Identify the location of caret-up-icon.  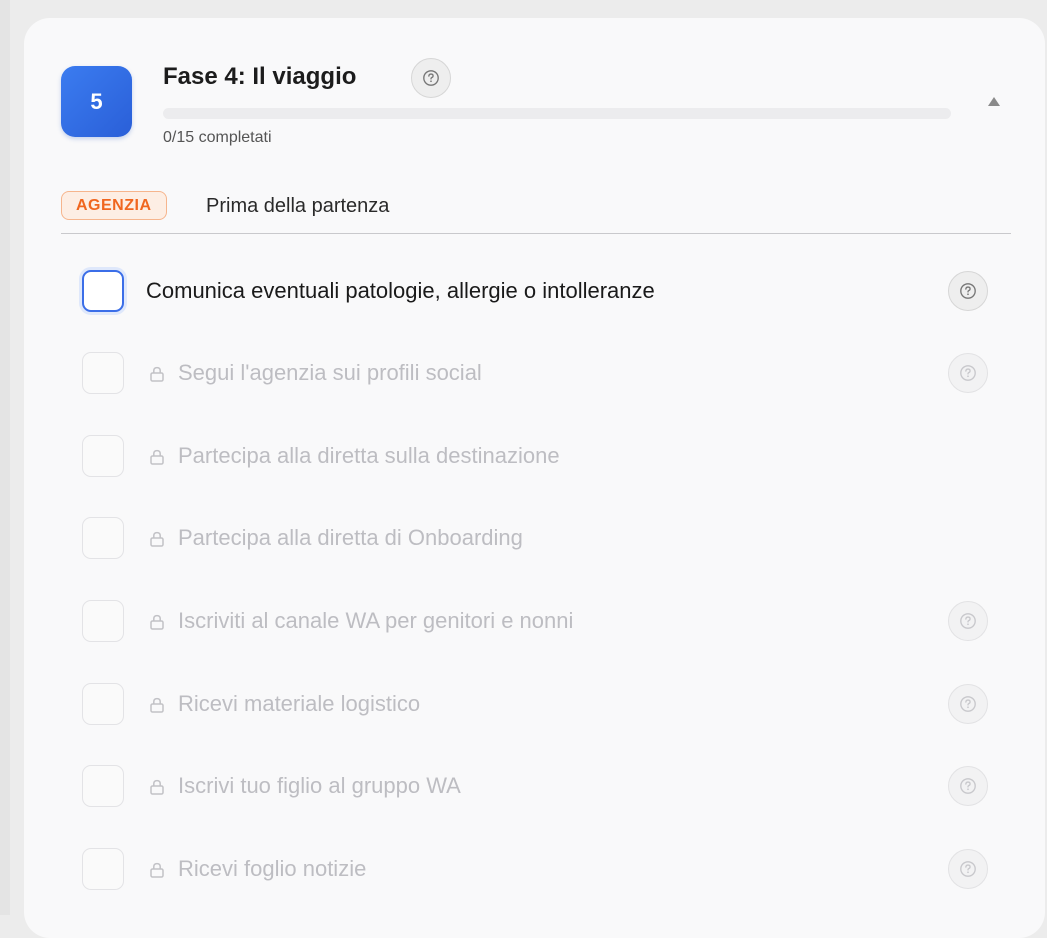
(994, 101).